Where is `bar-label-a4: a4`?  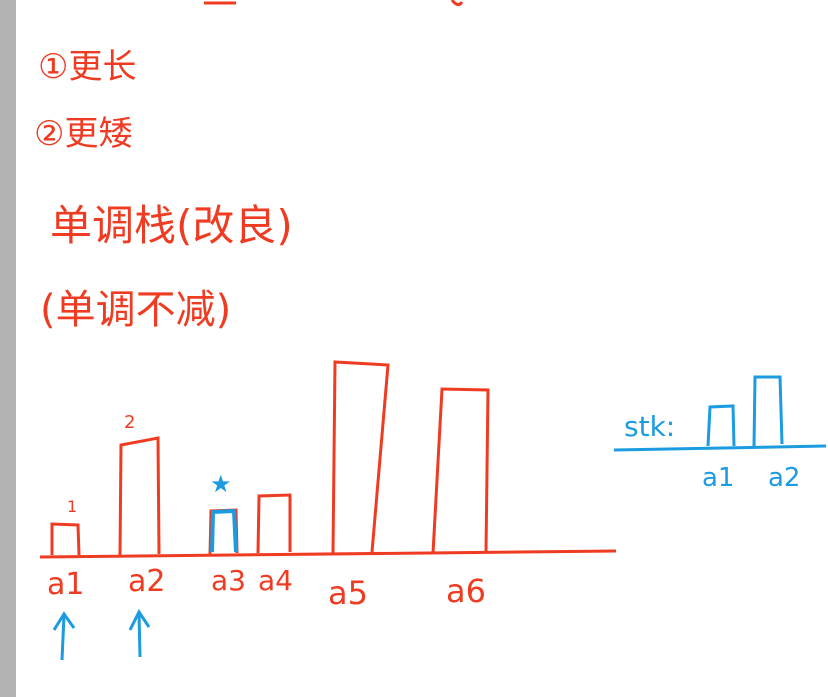 bar-label-a4: a4 is located at coordinates (275, 580).